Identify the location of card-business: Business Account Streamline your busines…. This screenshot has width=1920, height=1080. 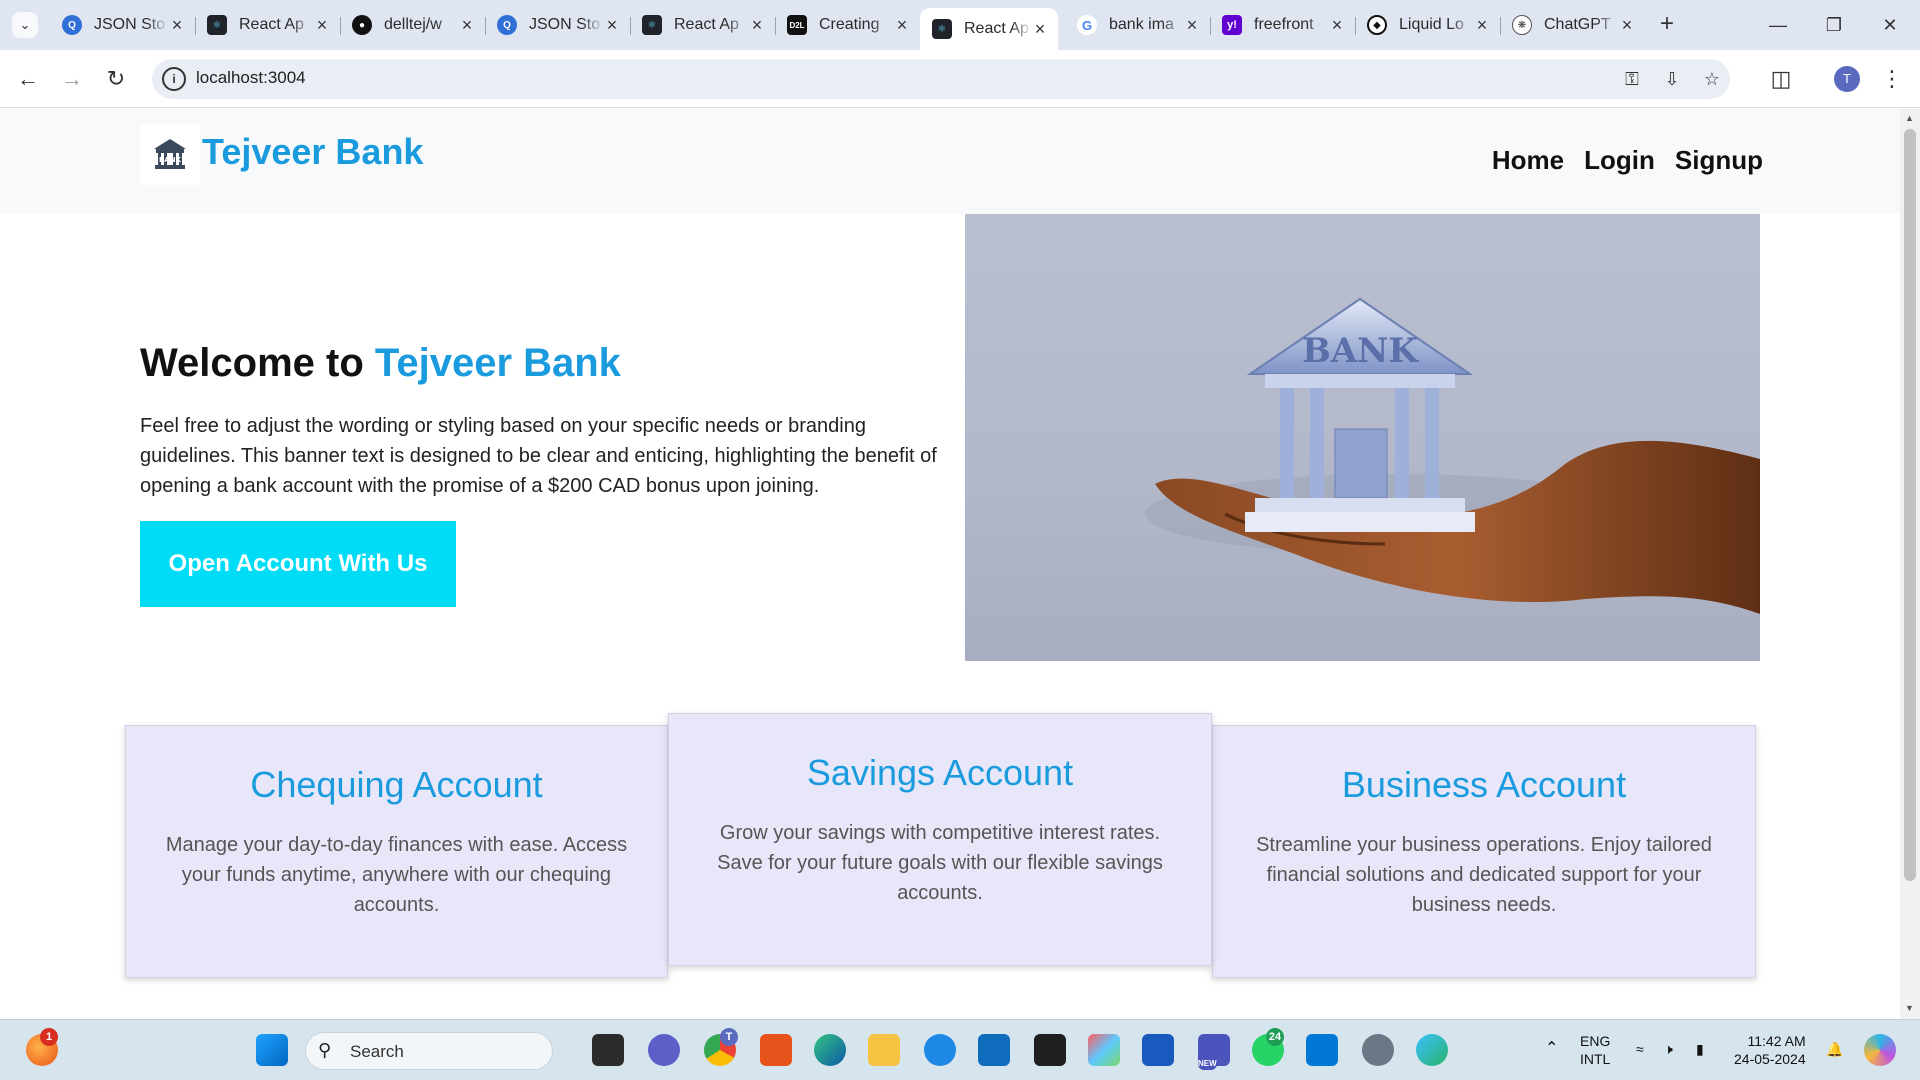
(1484, 851).